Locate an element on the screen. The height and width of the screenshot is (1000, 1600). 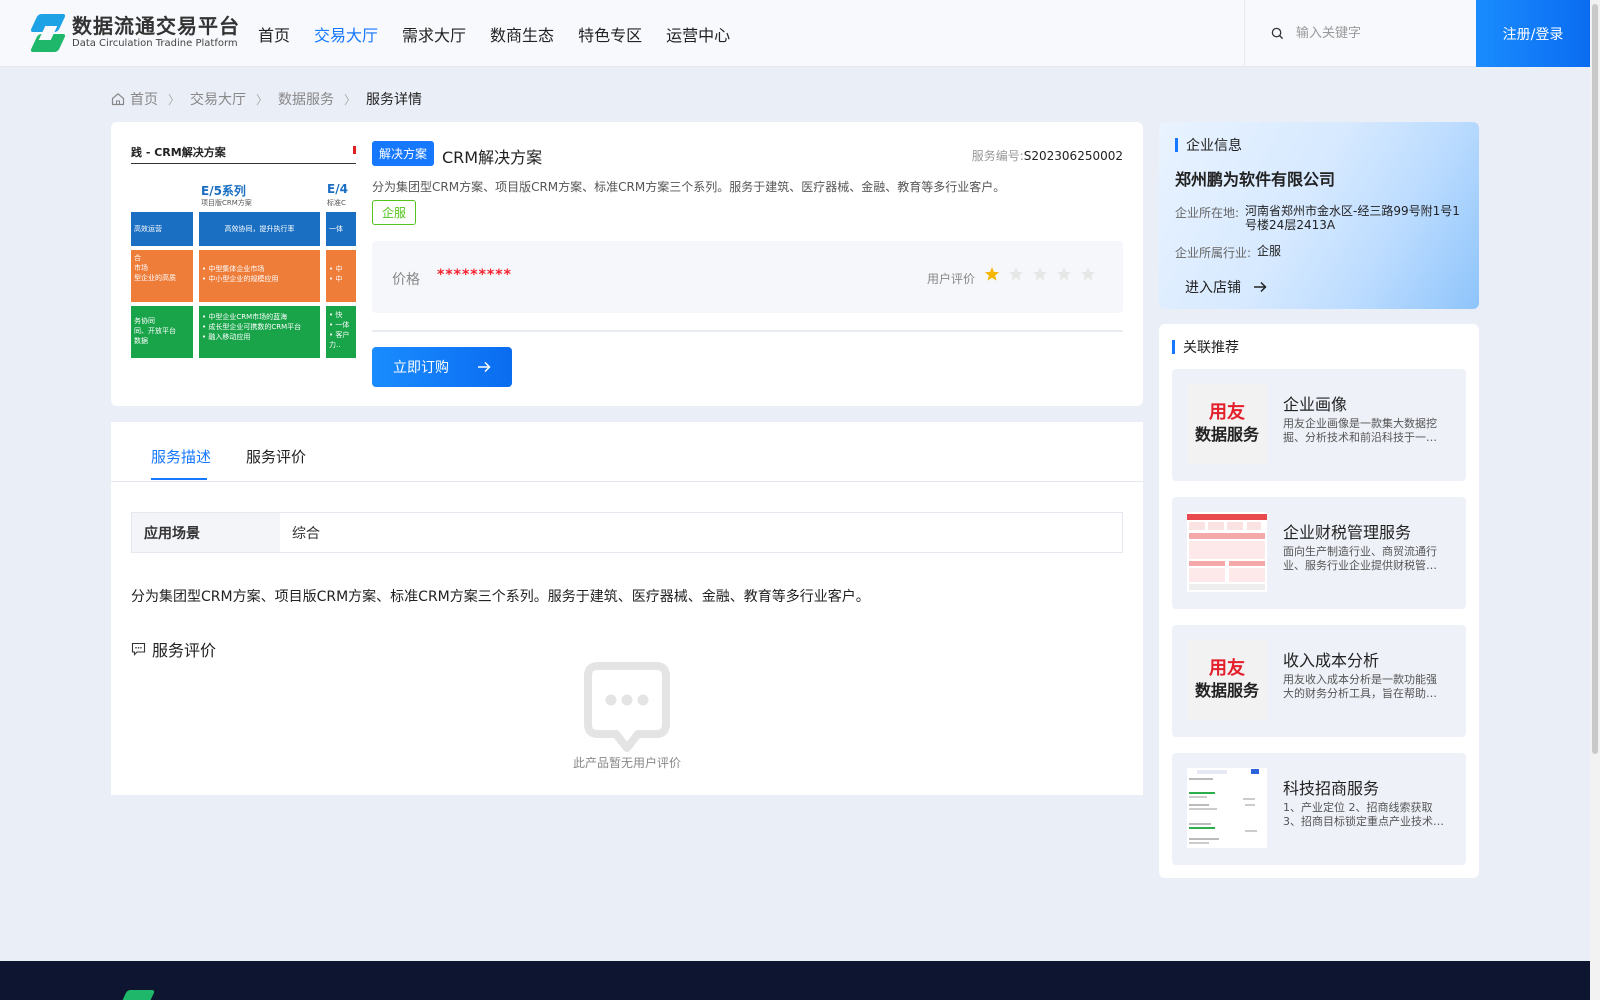
related-item-desc: 面向生产制造行业、商贸流通行业、服务行业企业提供财税管理服务 is located at coordinates (1360, 558).